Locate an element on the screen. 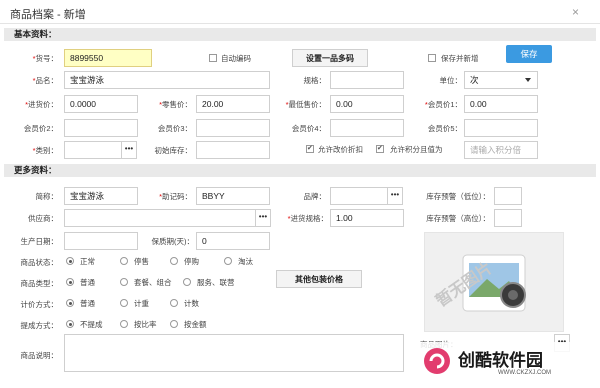 Image resolution: width=600 pixels, height=388 pixels. type-radio-service is located at coordinates (187, 282).